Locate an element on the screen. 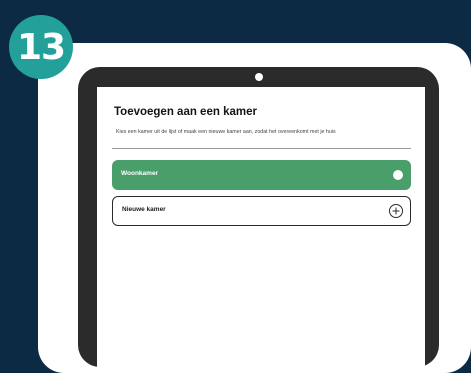 The height and width of the screenshot is (373, 471). step-number-badge: 13 is located at coordinates (41, 47).